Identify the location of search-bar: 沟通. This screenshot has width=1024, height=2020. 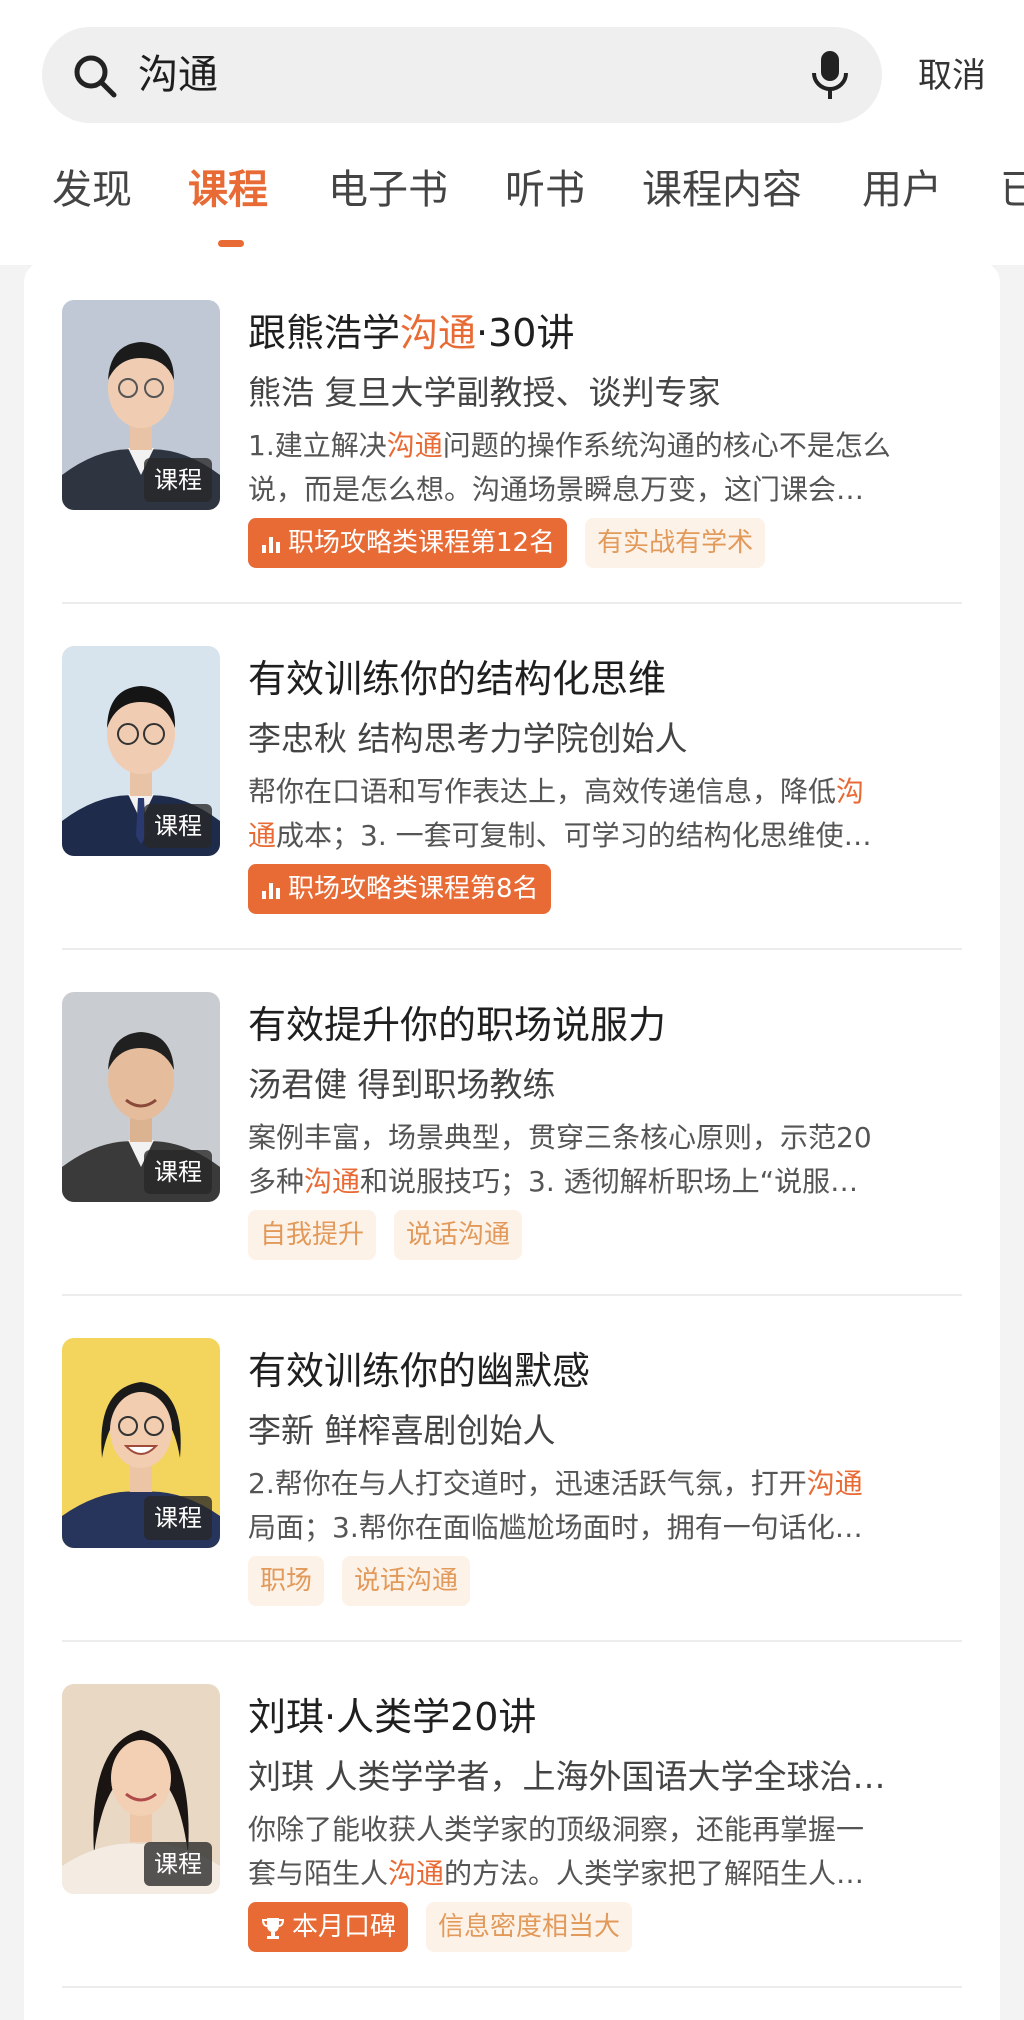
(462, 75).